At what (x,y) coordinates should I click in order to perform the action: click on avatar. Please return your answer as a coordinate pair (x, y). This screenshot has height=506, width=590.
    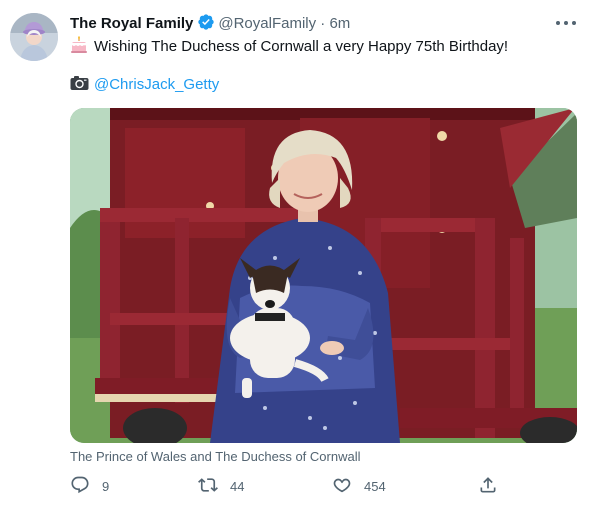
    Looking at the image, I should click on (34, 37).